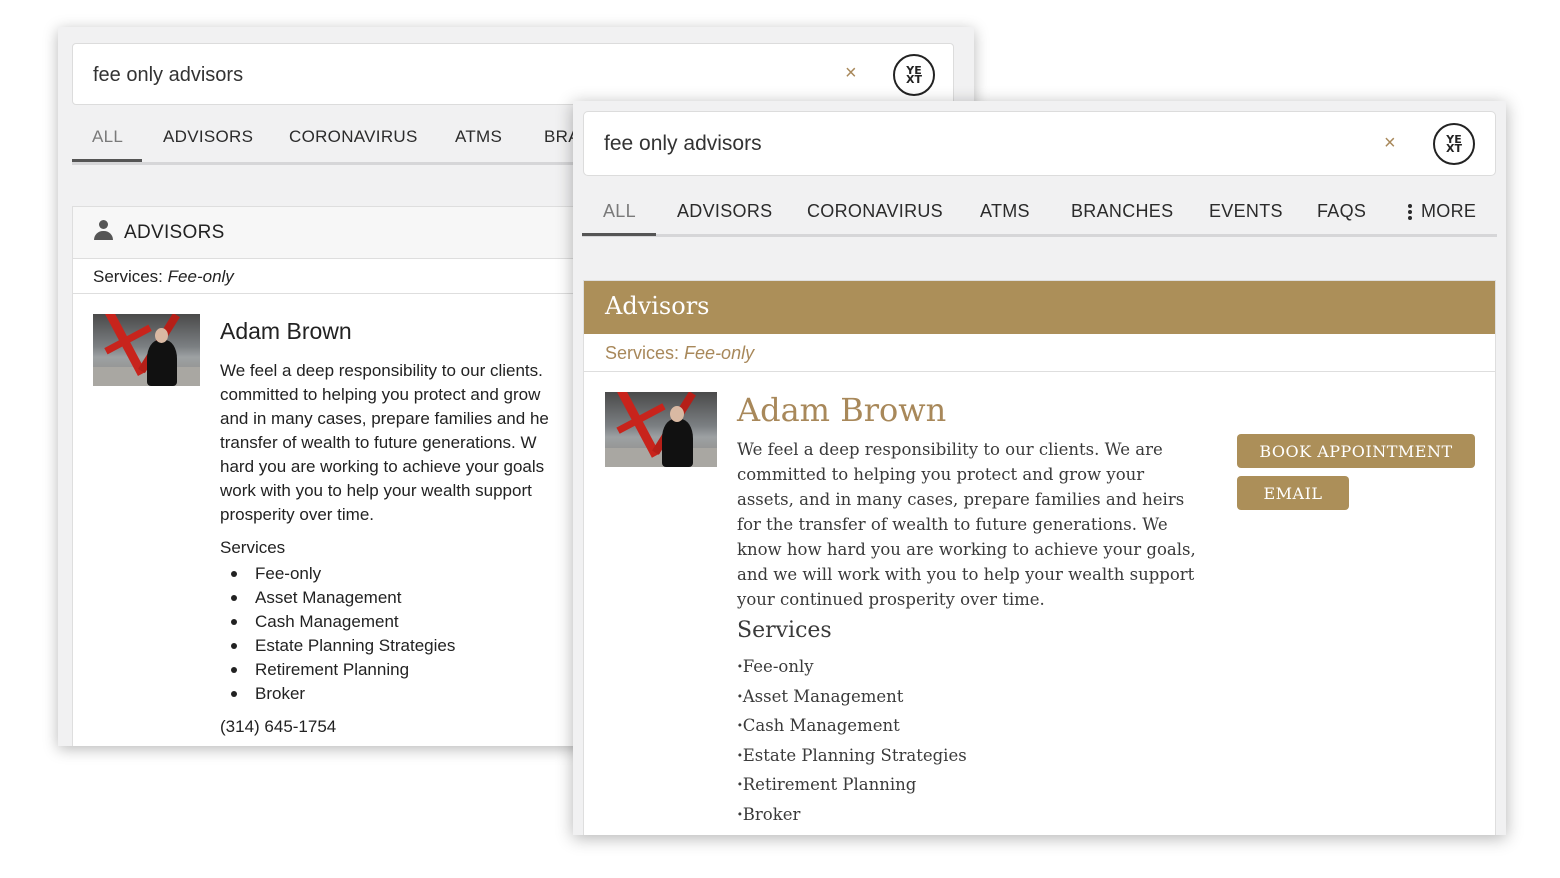  Describe the element at coordinates (1122, 211) in the screenshot. I see `tab-branches: BRANCHES` at that location.